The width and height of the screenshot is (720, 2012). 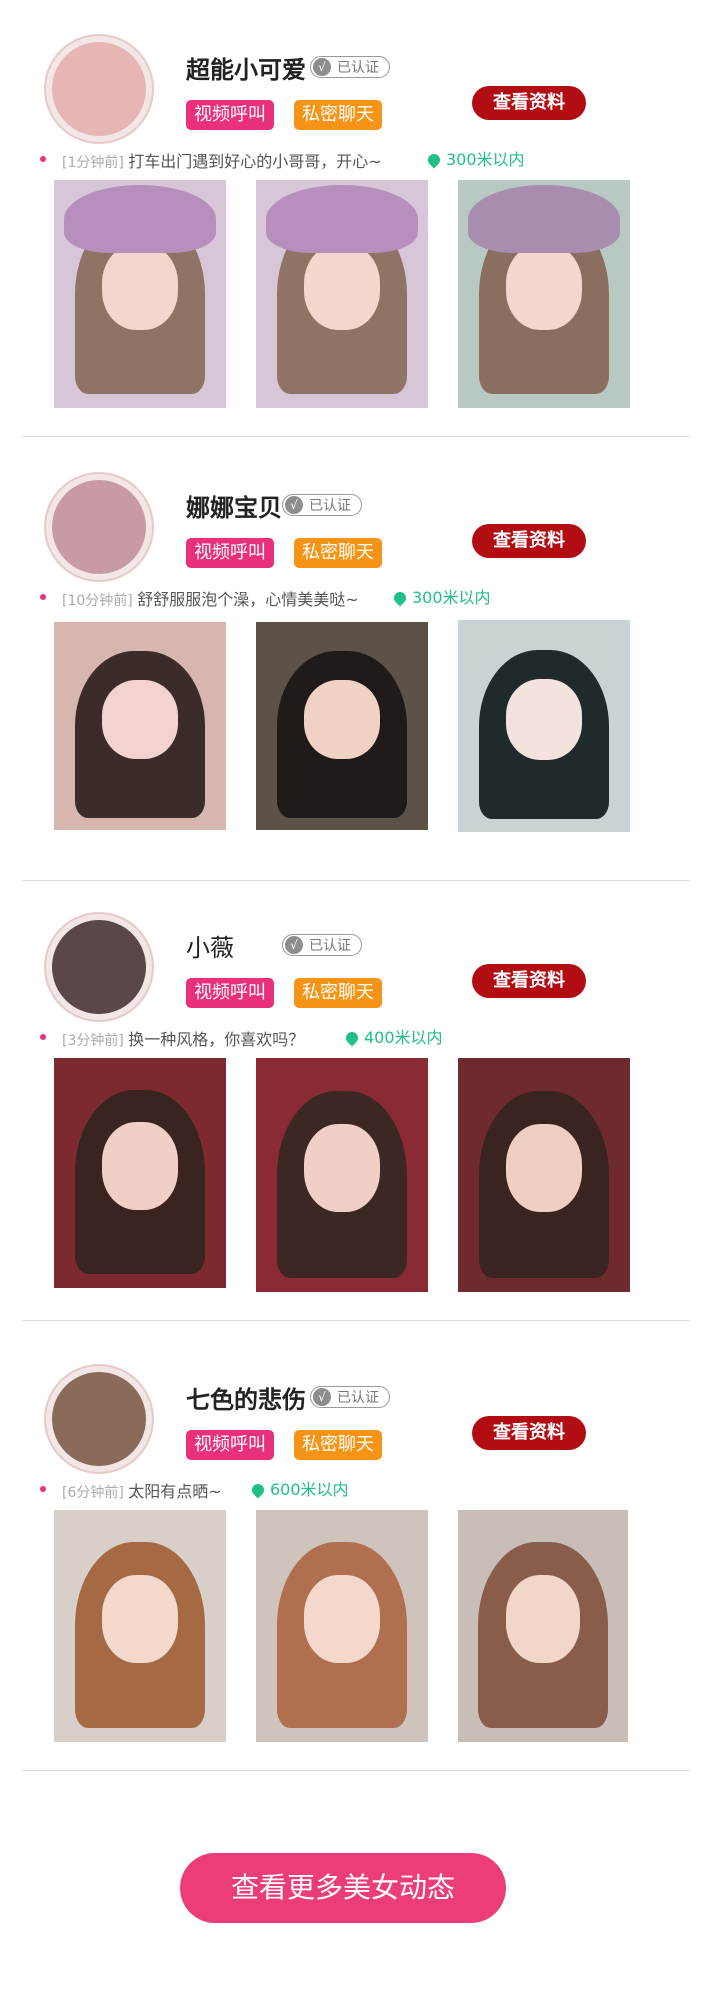 I want to click on view-more-button: 查看更多美女动态, so click(x=343, y=1888).